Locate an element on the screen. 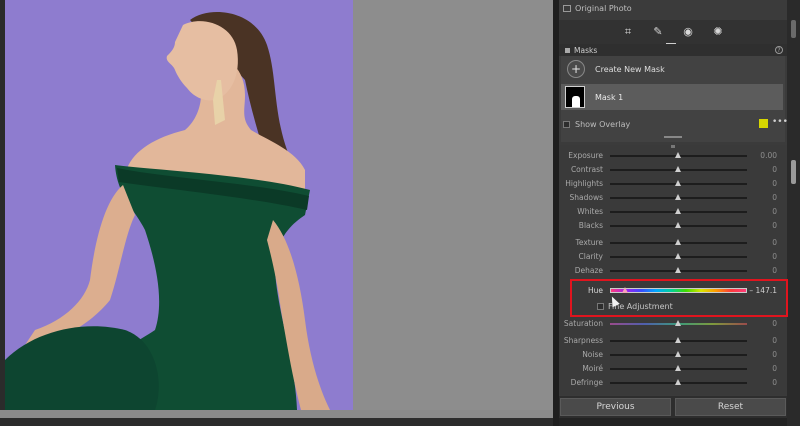  hue-highlight-box is located at coordinates (679, 298).